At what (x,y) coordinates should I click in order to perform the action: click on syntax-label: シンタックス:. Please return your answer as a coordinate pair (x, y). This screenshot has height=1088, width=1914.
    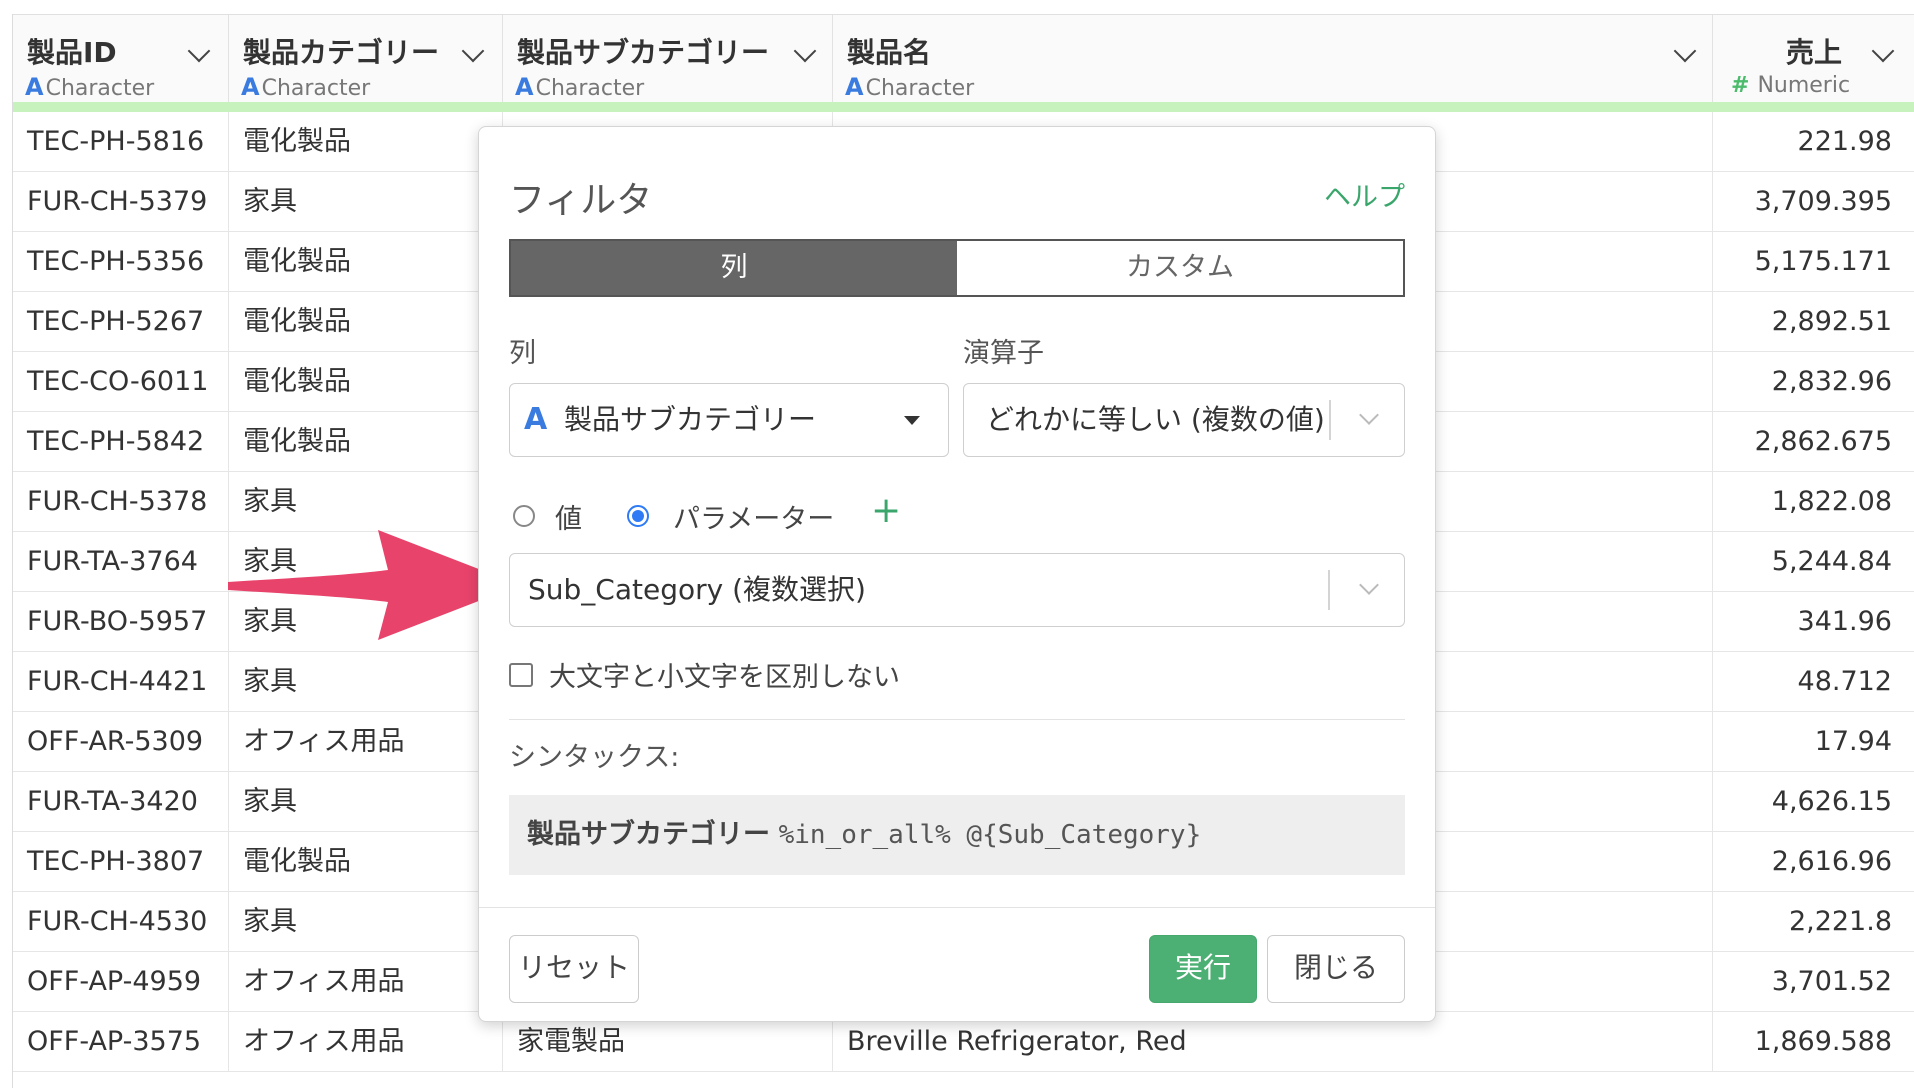
    Looking at the image, I should click on (594, 757).